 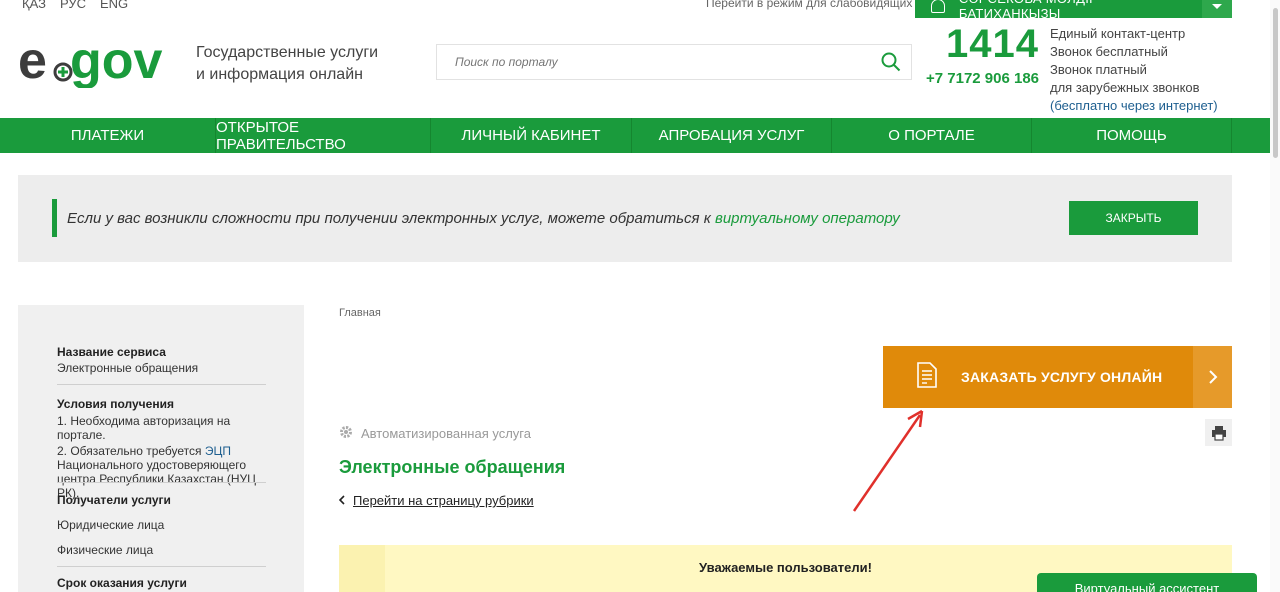 What do you see at coordinates (652, 62) in the screenshot?
I see `search-input` at bounding box center [652, 62].